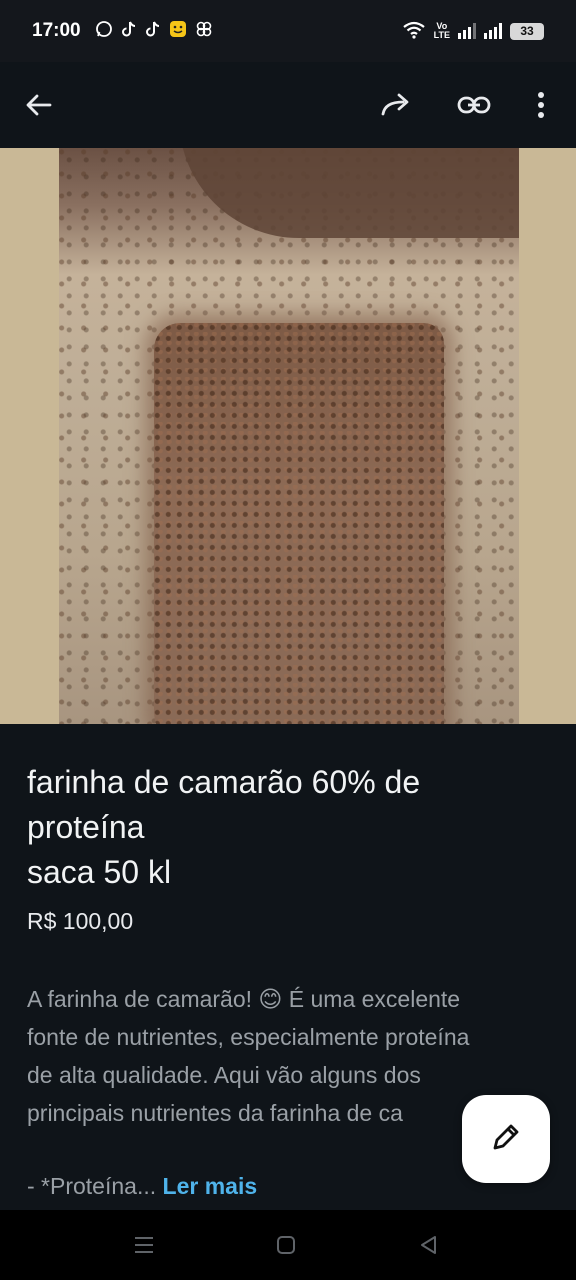 Image resolution: width=576 pixels, height=1280 pixels. I want to click on whatsapp-icon, so click(104, 31).